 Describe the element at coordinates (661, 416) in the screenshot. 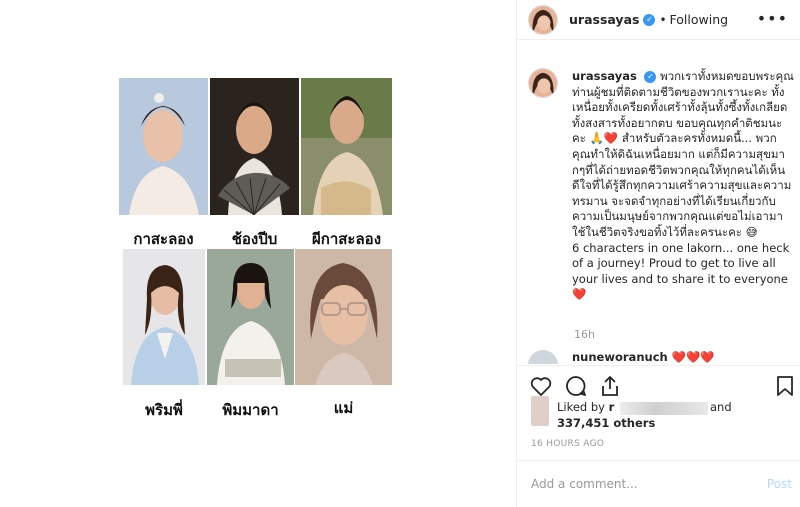

I see `likes-summary: Liked by r and 337,451 others` at that location.